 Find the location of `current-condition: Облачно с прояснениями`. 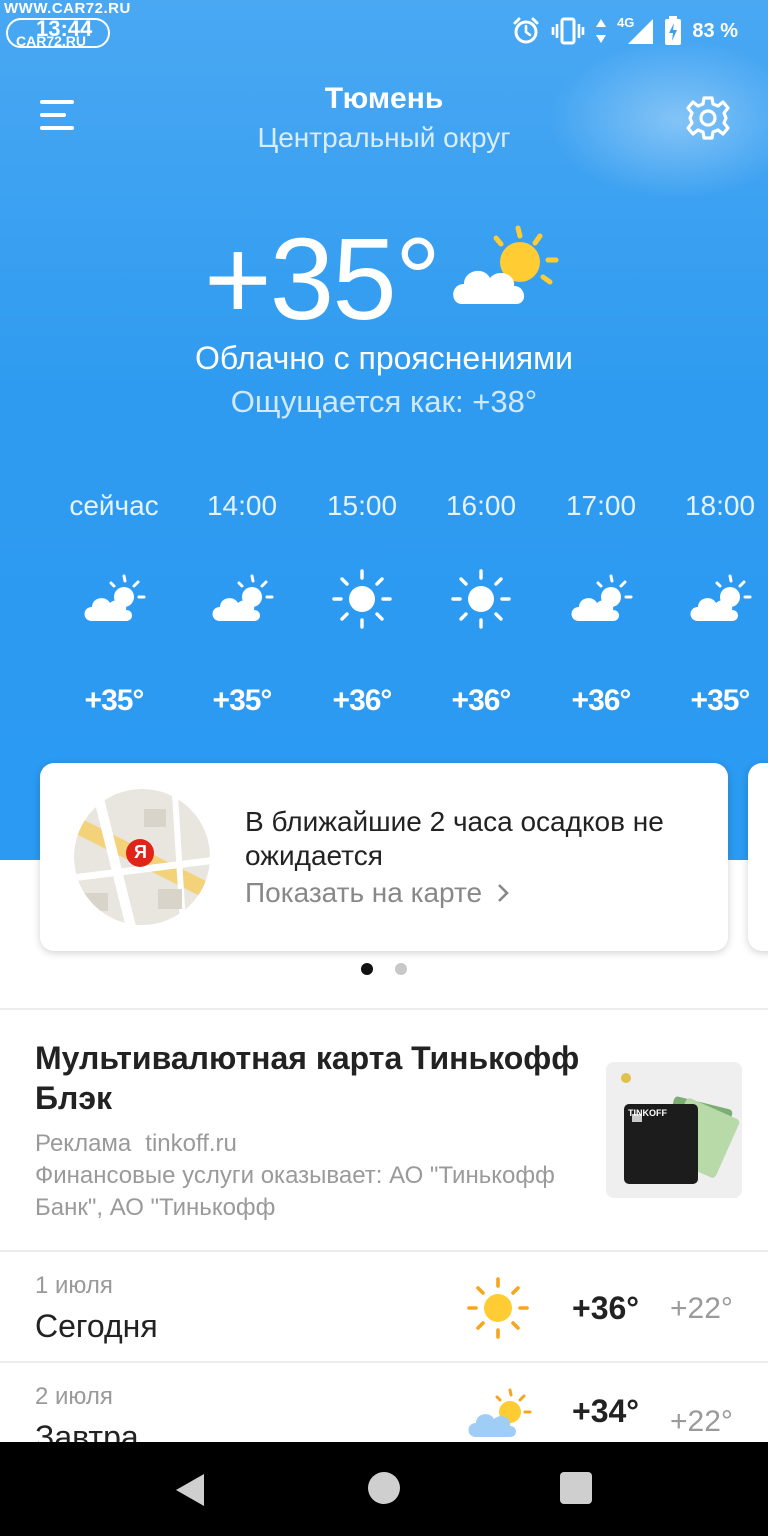

current-condition: Облачно с прояснениями is located at coordinates (384, 358).